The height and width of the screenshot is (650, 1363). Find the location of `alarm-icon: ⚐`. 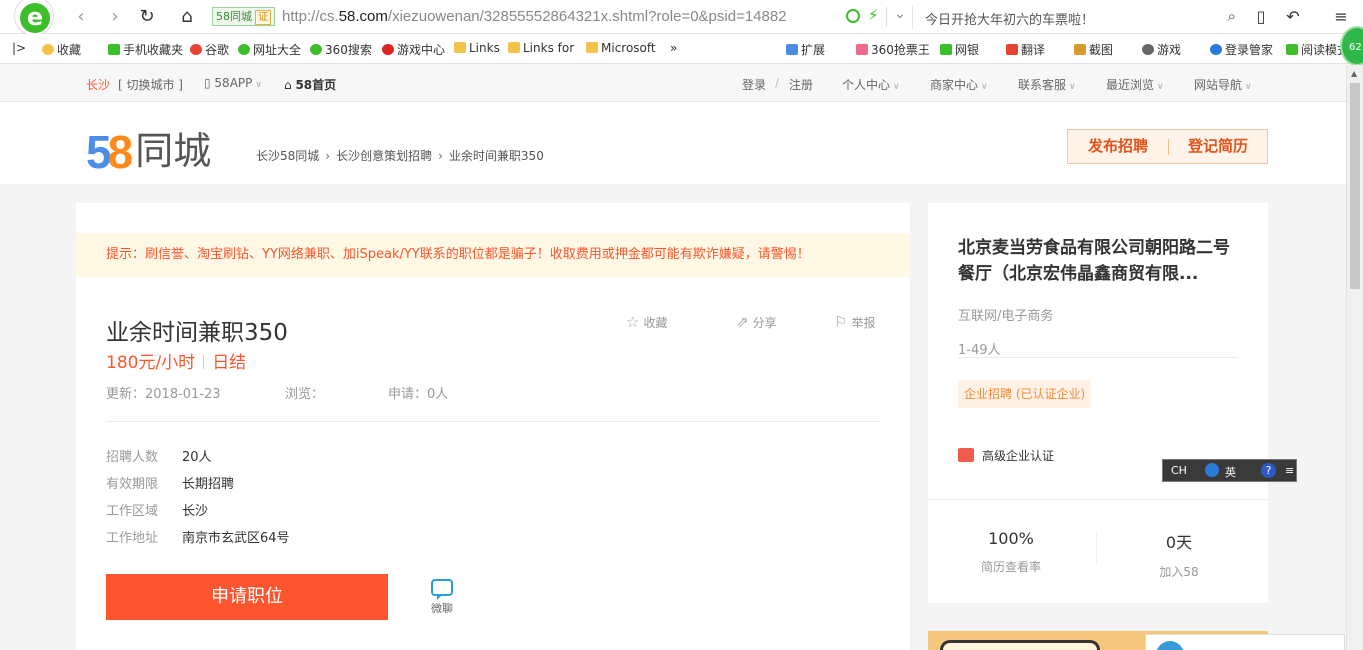

alarm-icon: ⚐ is located at coordinates (841, 322).